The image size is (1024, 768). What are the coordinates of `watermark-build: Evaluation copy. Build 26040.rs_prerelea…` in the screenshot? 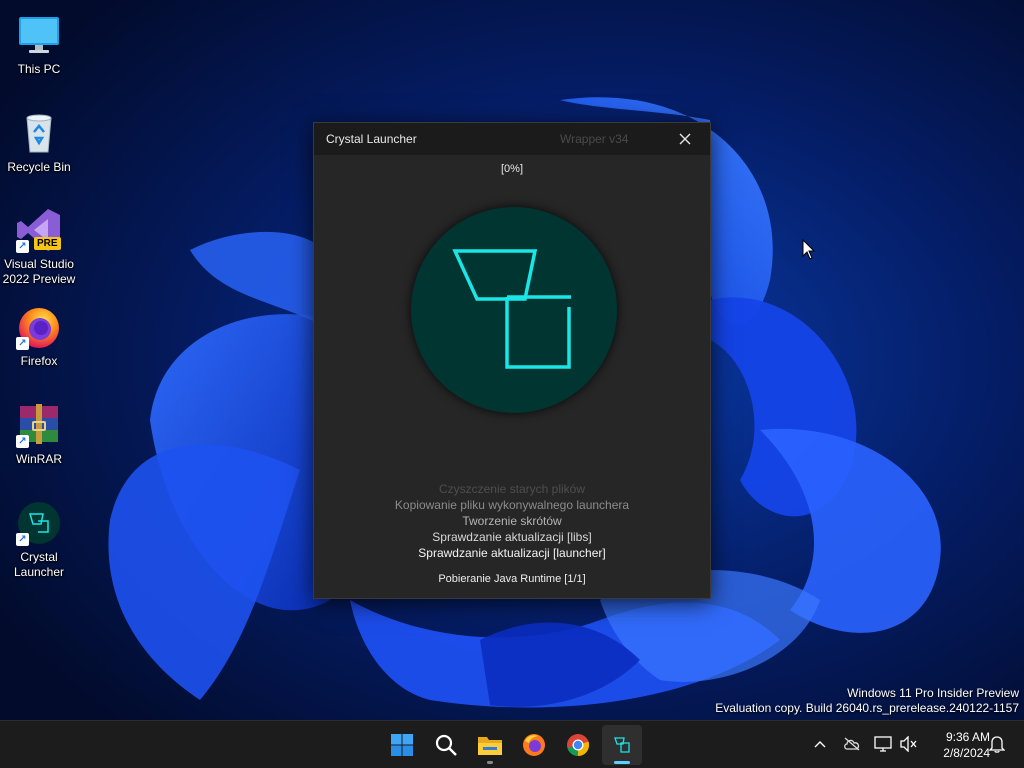 It's located at (867, 708).